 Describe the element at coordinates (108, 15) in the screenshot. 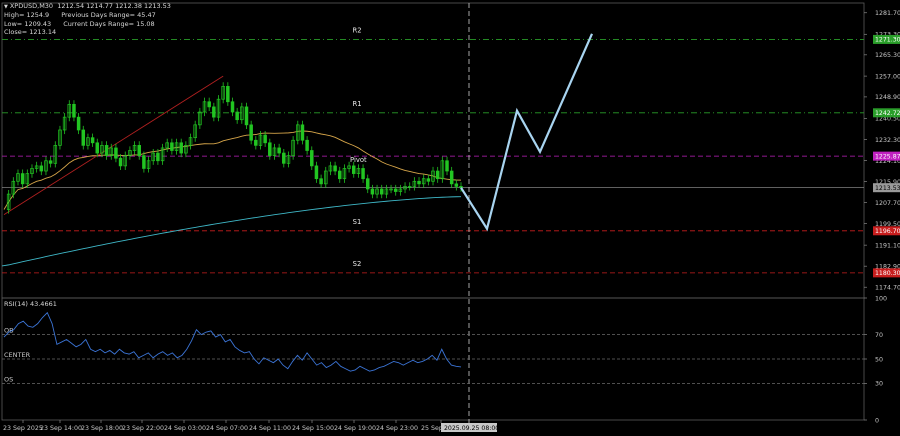

I see `previous-days-range: Previous Days Range= 45.47` at that location.